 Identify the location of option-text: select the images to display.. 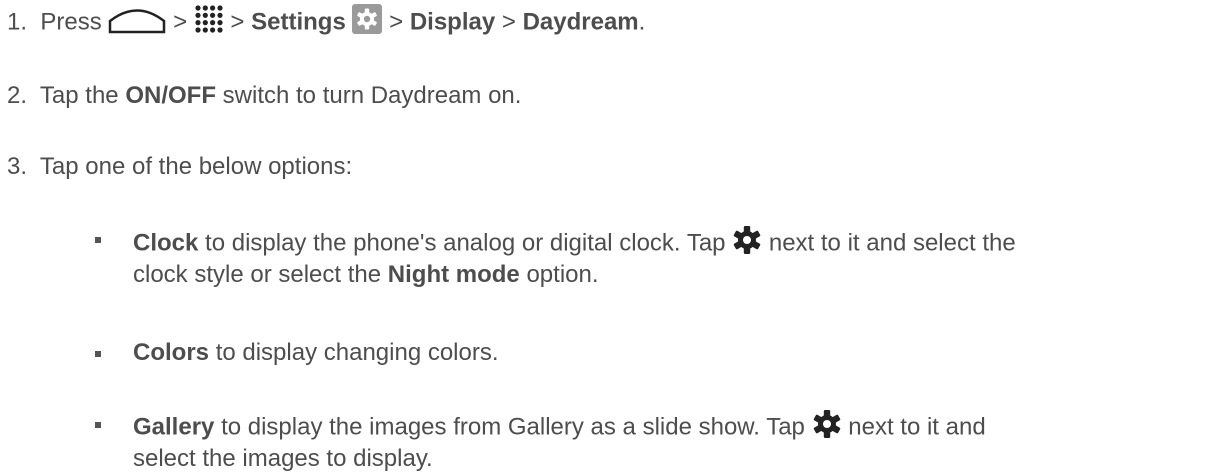
(283, 458).